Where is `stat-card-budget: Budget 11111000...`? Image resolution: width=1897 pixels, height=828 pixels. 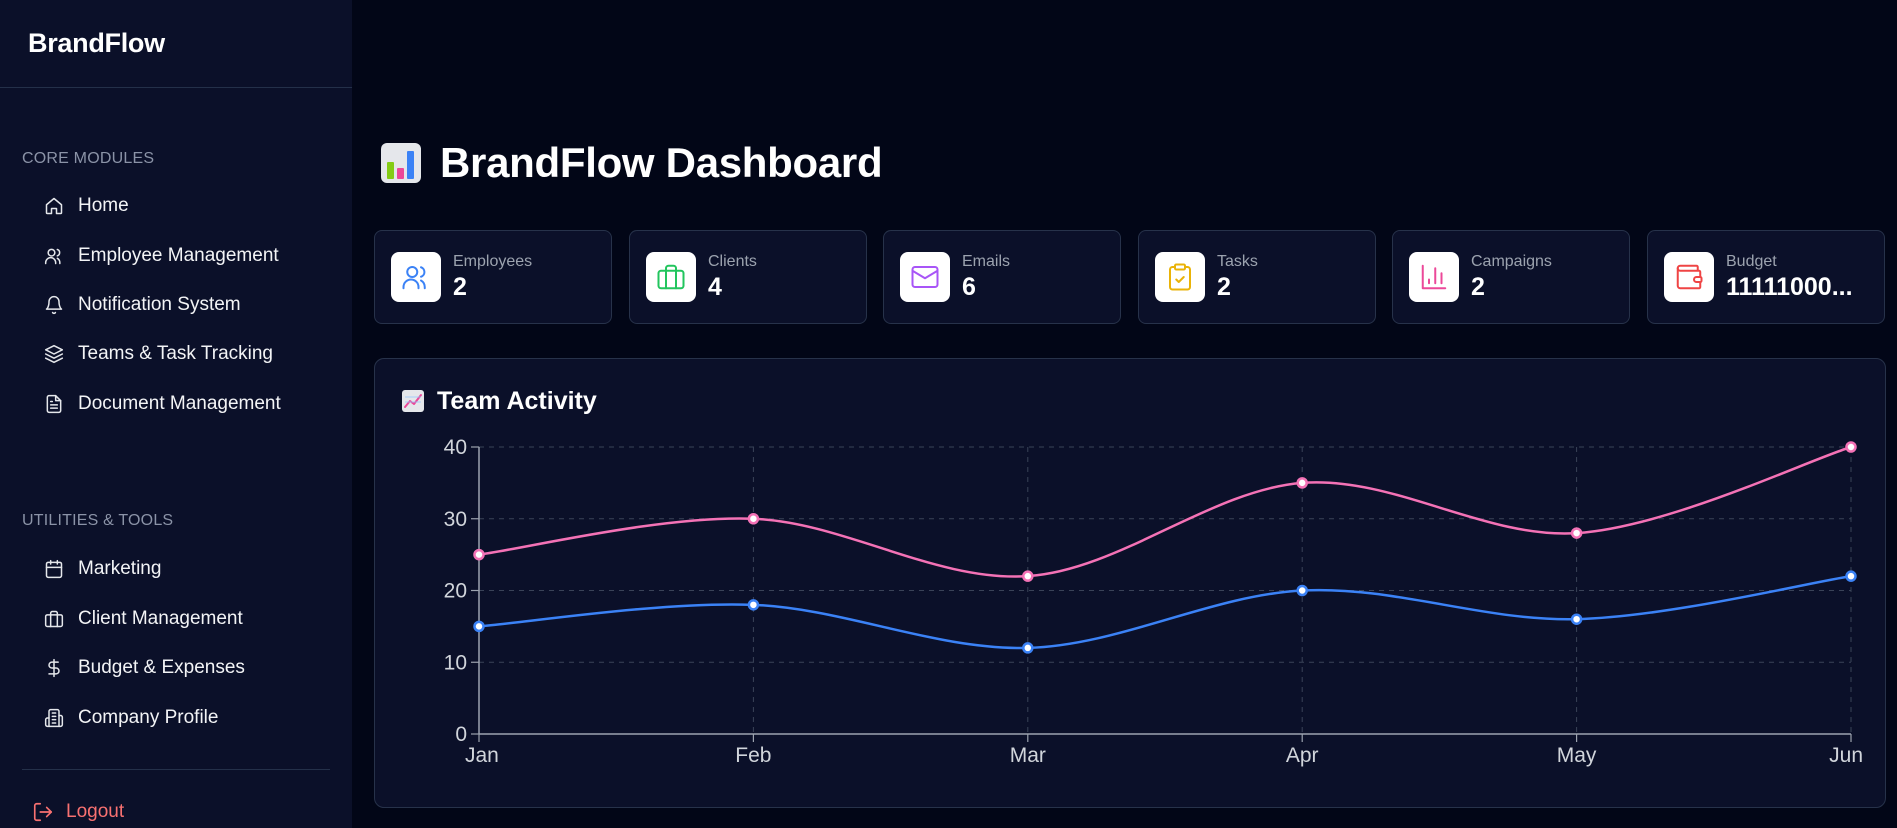 stat-card-budget: Budget 11111000... is located at coordinates (1766, 277).